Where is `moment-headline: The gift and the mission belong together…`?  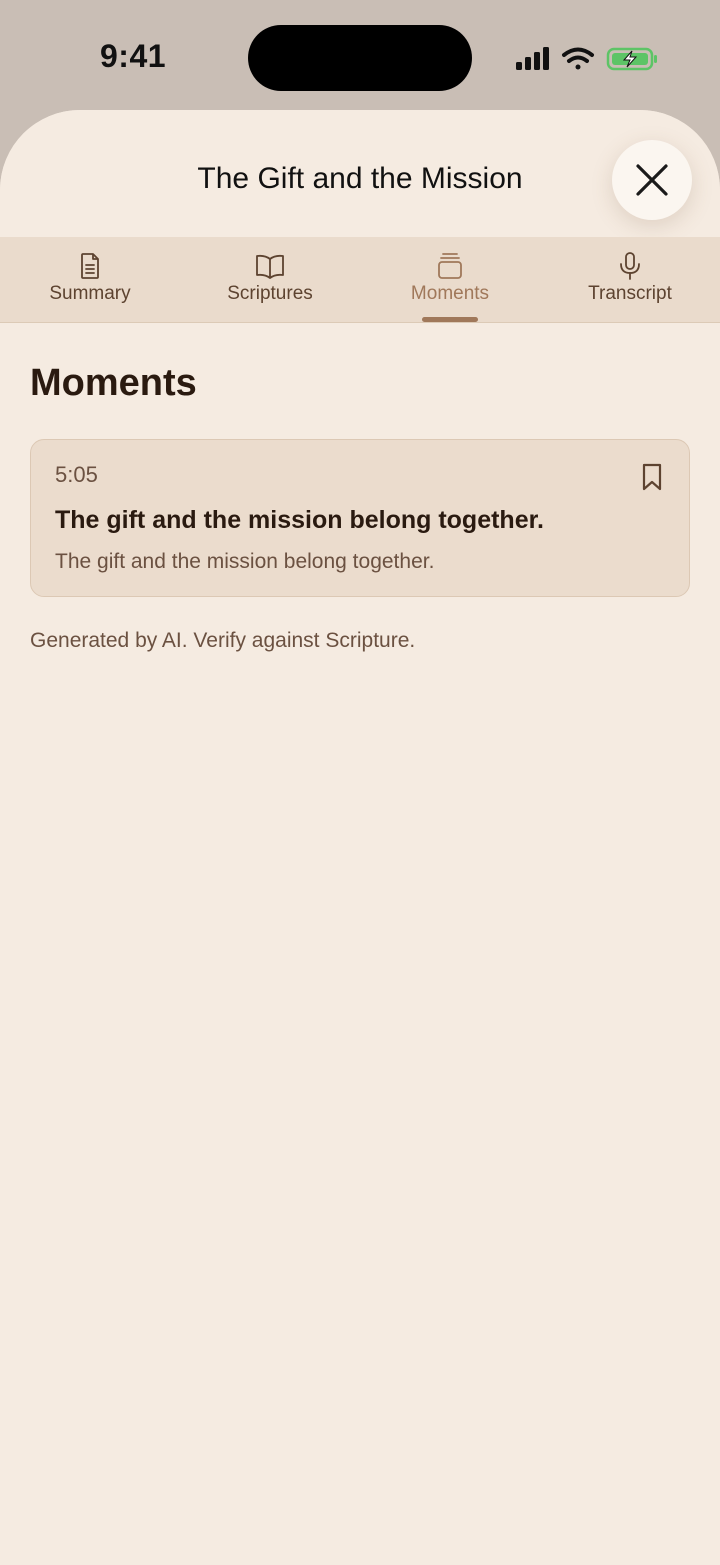 moment-headline: The gift and the mission belong together… is located at coordinates (299, 520).